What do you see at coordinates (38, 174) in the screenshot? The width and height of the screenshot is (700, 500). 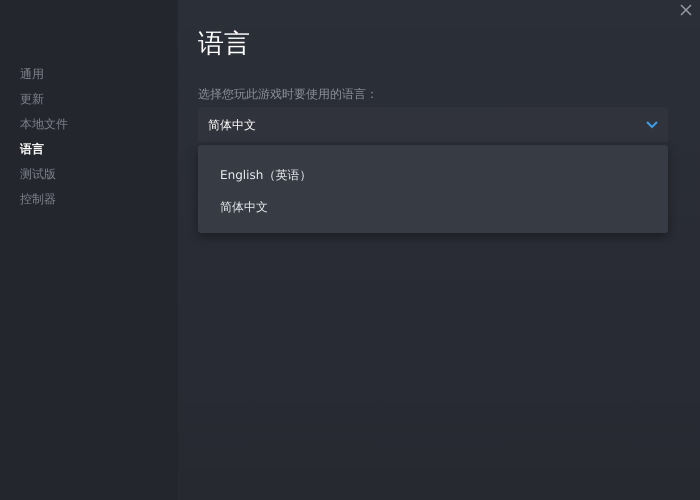 I see `sidebar-item: 测试版` at bounding box center [38, 174].